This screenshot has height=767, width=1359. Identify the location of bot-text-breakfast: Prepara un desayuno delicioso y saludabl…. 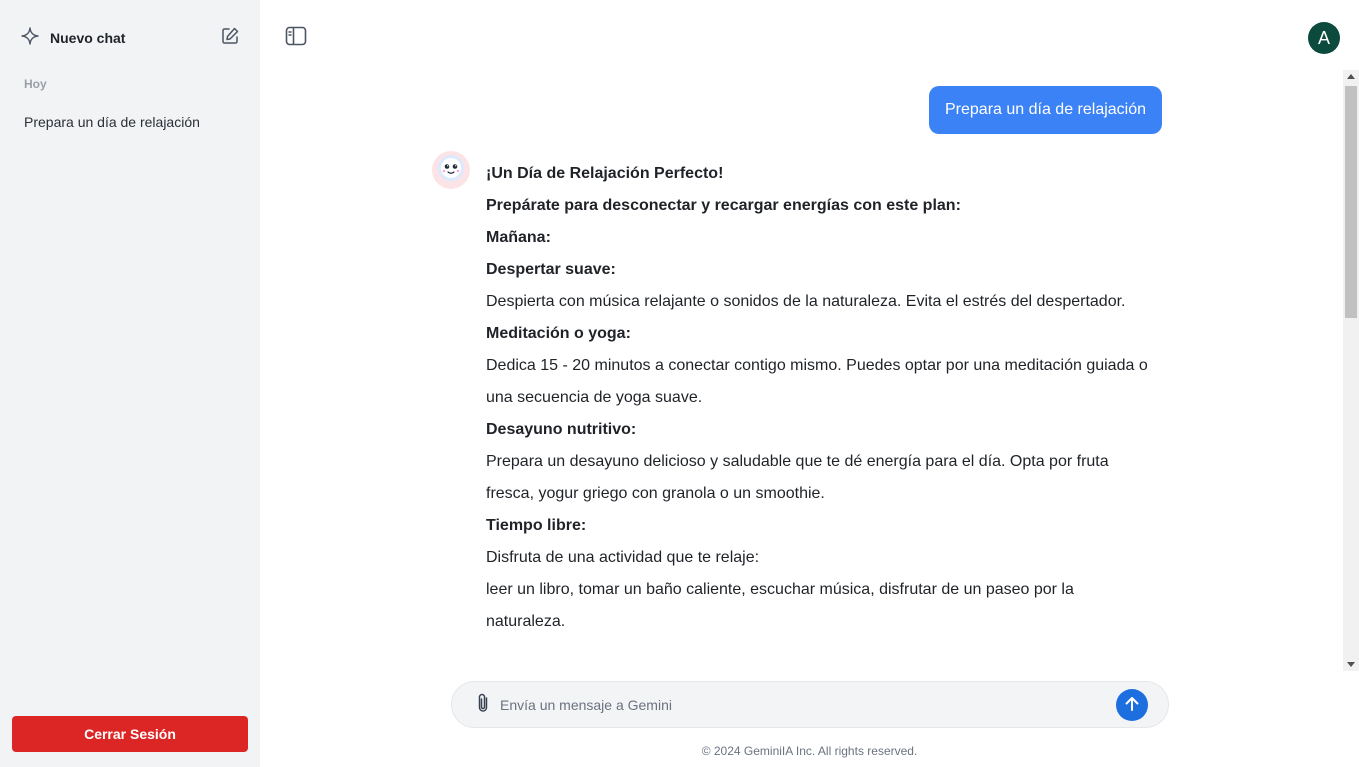
(797, 477).